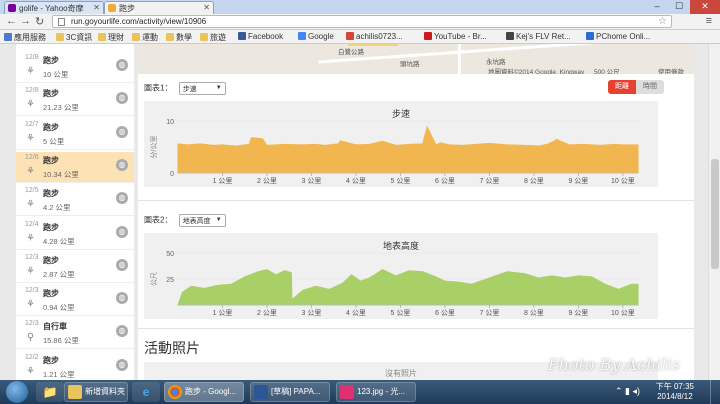  I want to click on url-text: run.goyourlife.com/activity/view/10906, so click(139, 21).